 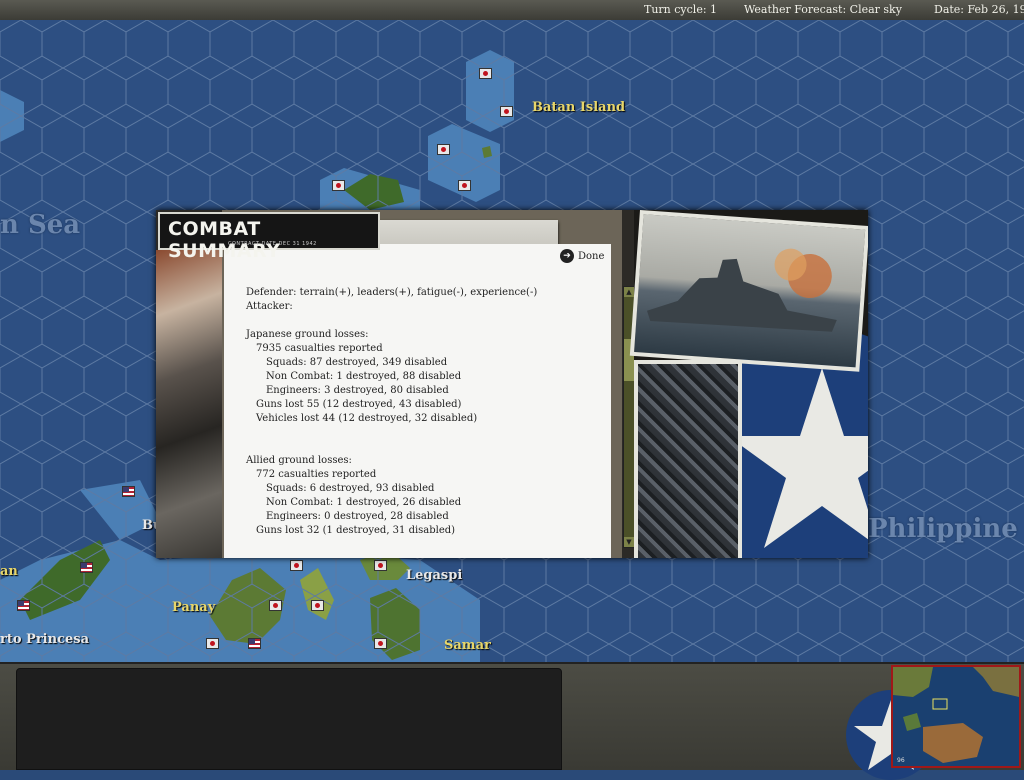 I want to click on minimap-terrain, so click(x=956, y=716).